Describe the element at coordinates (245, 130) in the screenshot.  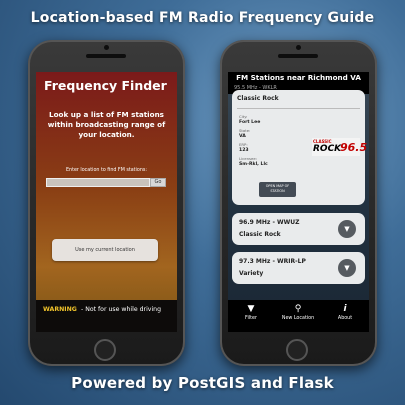
I see `state-key: State:` at that location.